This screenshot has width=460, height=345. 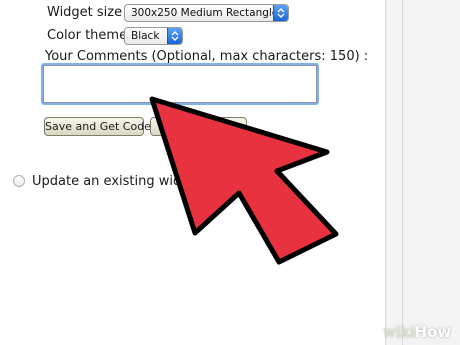 I want to click on wikihow-watermark: wikiHow, so click(x=417, y=332).